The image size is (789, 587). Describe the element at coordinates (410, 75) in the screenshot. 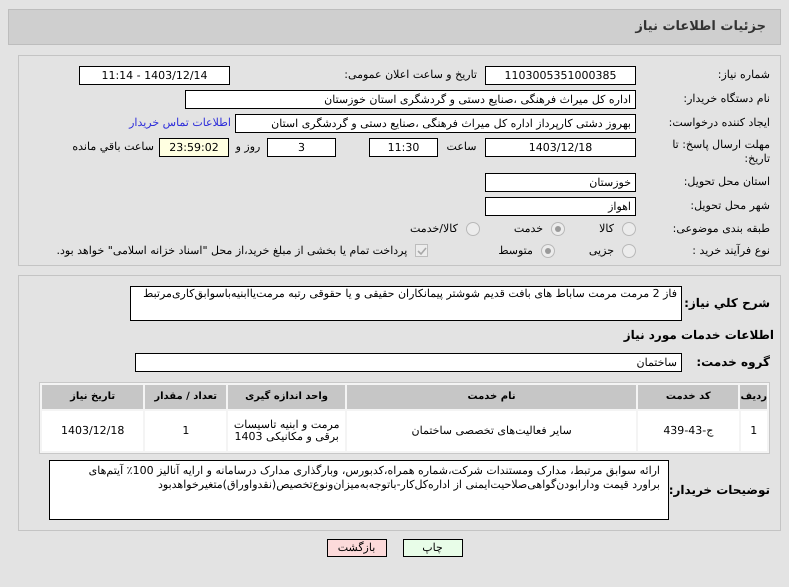

I see `field-label: تاریخ و ساعت اعلان عمومی:` at that location.